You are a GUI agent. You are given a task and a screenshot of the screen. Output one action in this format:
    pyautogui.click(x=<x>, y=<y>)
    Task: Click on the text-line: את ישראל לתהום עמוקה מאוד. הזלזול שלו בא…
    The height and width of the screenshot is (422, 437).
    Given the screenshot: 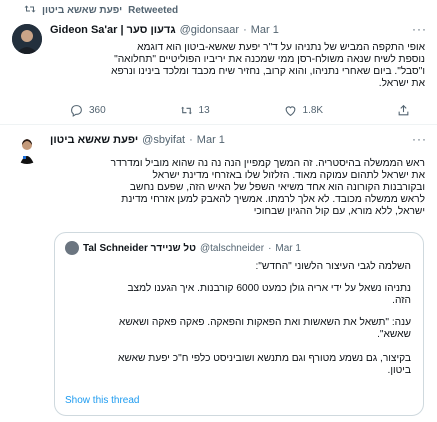 What is the action you would take?
    pyautogui.click(x=288, y=175)
    